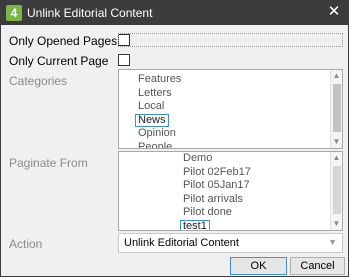  What do you see at coordinates (155, 93) in the screenshot?
I see `categories-item: Letters` at bounding box center [155, 93].